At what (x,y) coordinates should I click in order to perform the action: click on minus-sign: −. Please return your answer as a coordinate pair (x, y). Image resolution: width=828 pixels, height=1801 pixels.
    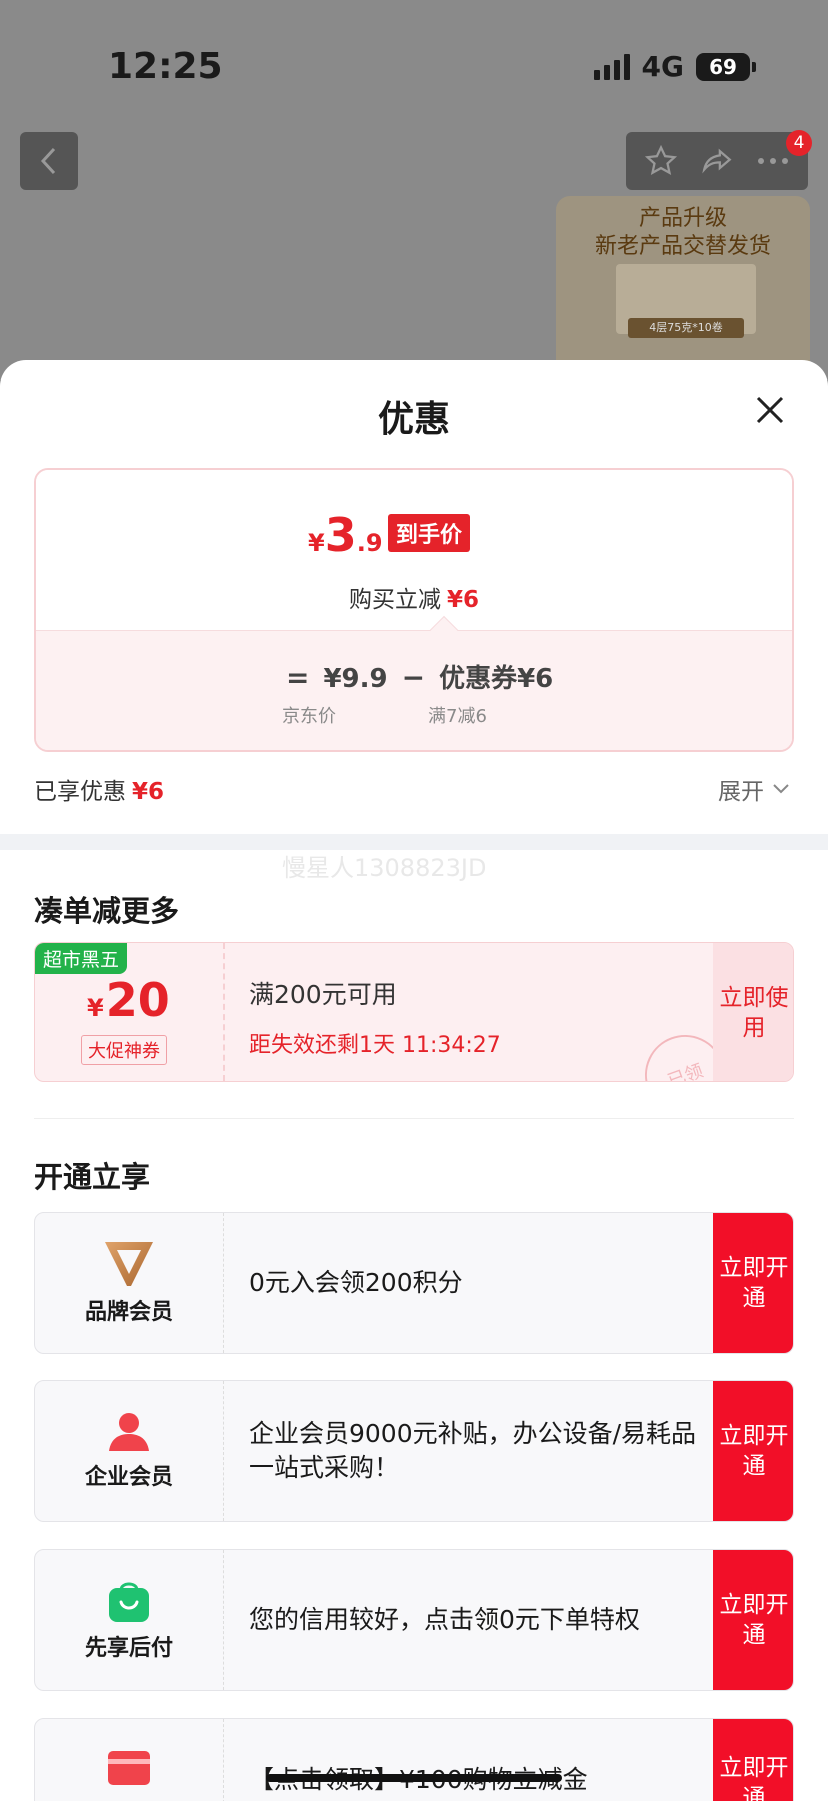
    Looking at the image, I should click on (413, 677).